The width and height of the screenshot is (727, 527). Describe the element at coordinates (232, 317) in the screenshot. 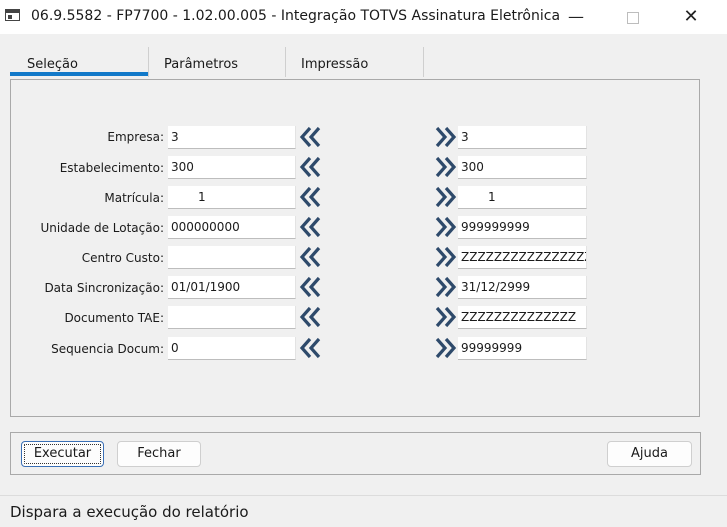

I see `documento-tae-from-input` at that location.